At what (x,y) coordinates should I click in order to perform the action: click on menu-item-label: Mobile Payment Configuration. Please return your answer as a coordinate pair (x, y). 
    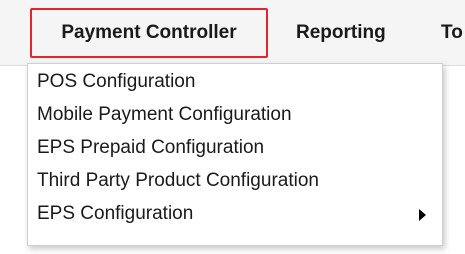
    Looking at the image, I should click on (164, 114).